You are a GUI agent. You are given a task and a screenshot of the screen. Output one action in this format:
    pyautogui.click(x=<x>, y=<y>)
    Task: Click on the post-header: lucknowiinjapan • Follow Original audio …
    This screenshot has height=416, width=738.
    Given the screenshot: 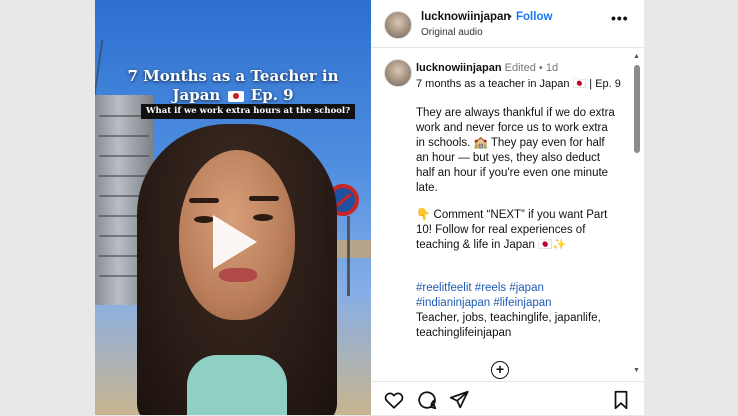 What is the action you would take?
    pyautogui.click(x=507, y=24)
    